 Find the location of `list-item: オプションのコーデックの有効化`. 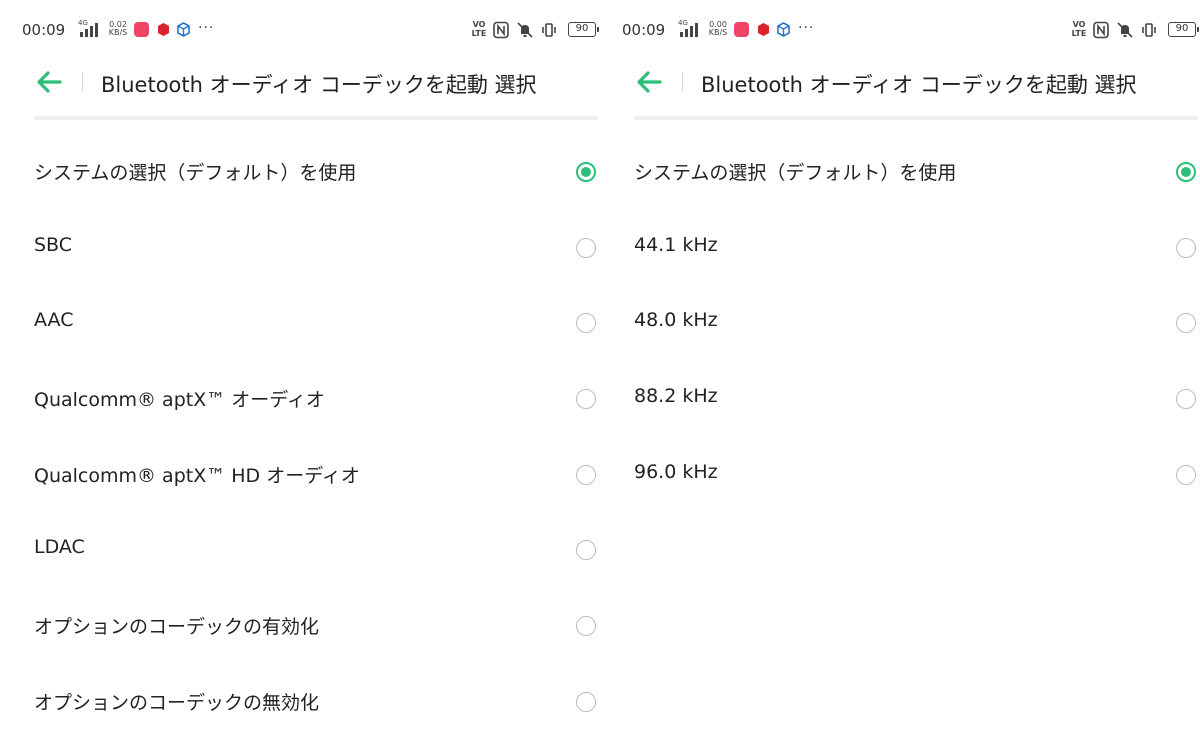

list-item: オプションのコーデックの有効化 is located at coordinates (308, 612).